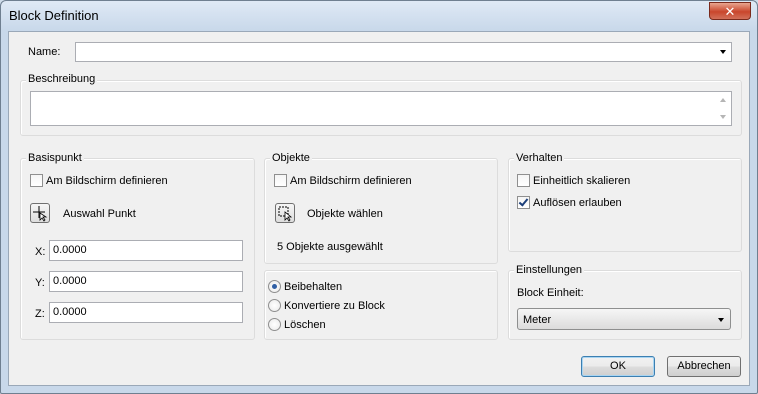 Image resolution: width=758 pixels, height=394 pixels. I want to click on objects-selected-status: 5 Objekte ausgewählt, so click(330, 247).